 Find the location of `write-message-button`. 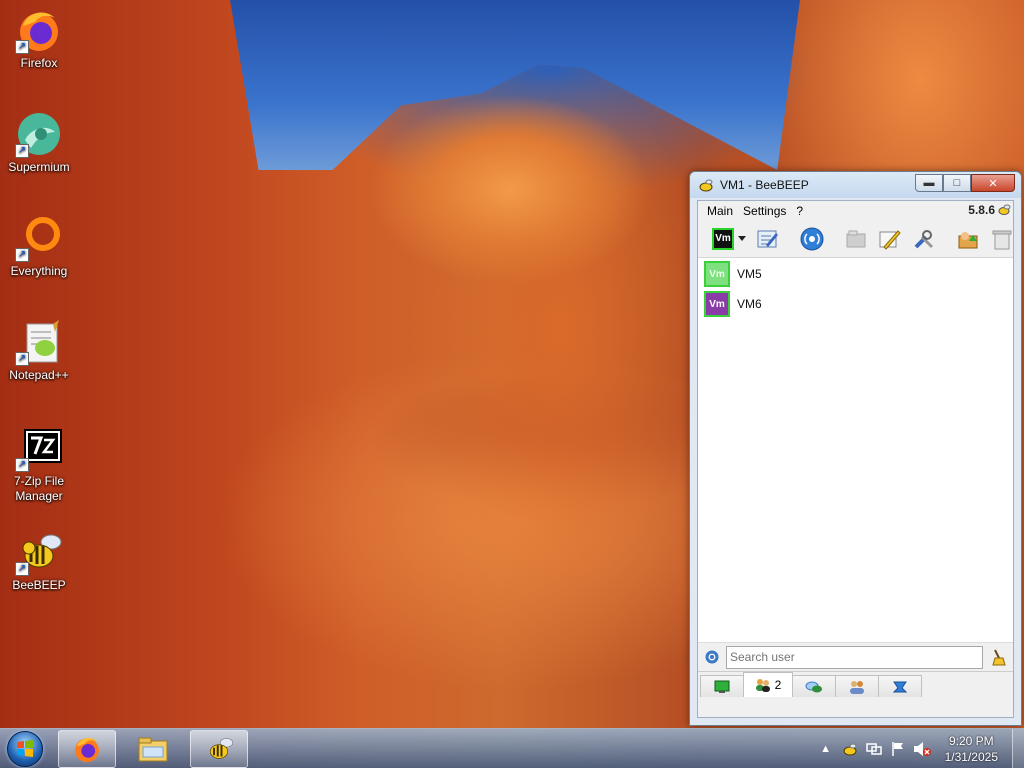

write-message-button is located at coordinates (890, 239).